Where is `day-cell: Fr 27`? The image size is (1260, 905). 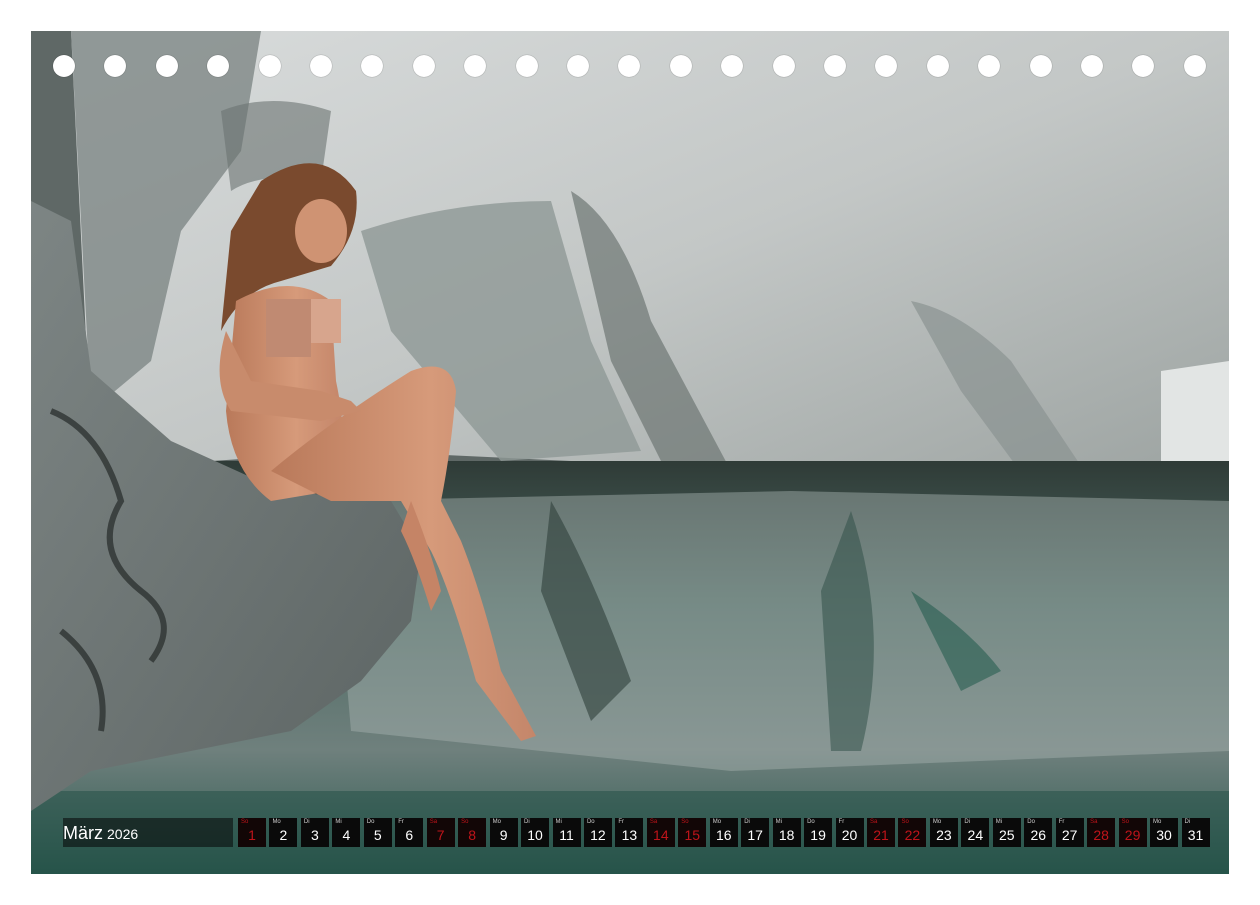 day-cell: Fr 27 is located at coordinates (1069, 832).